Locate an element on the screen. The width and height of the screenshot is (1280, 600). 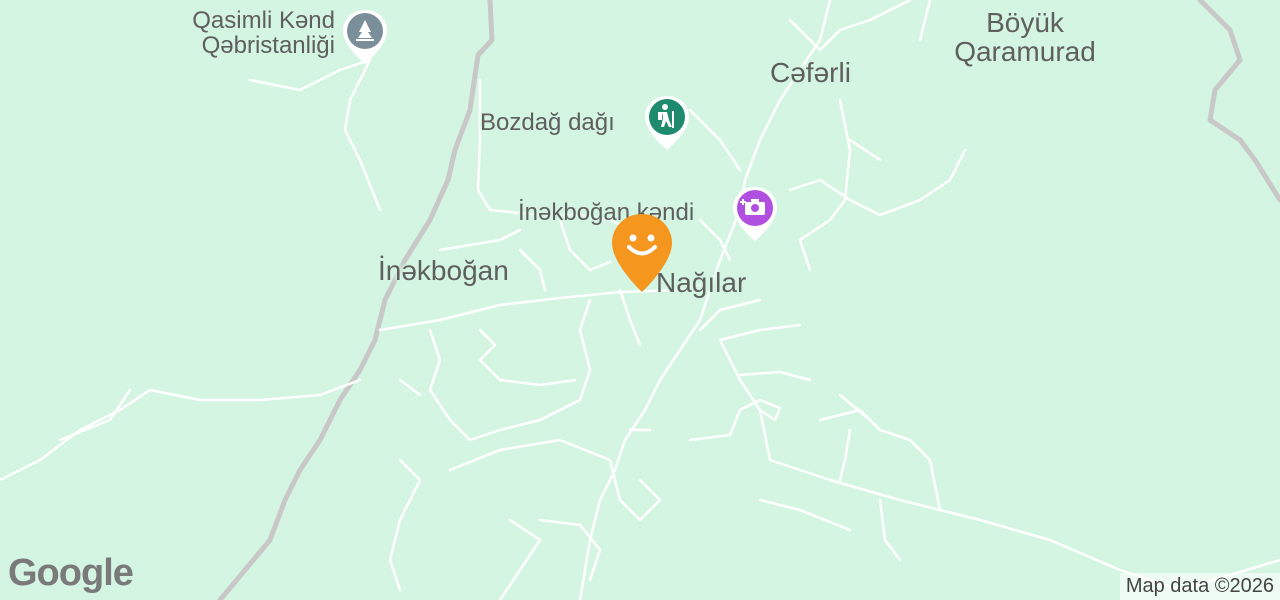
map-attribution: Map data ©2026 is located at coordinates (1199, 586).